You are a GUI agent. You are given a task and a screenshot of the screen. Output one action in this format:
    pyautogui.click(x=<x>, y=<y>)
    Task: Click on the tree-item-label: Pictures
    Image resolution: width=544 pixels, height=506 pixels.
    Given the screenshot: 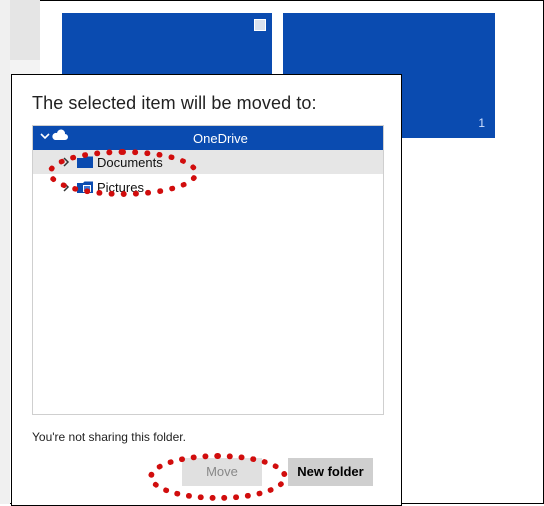 What is the action you would take?
    pyautogui.click(x=120, y=187)
    